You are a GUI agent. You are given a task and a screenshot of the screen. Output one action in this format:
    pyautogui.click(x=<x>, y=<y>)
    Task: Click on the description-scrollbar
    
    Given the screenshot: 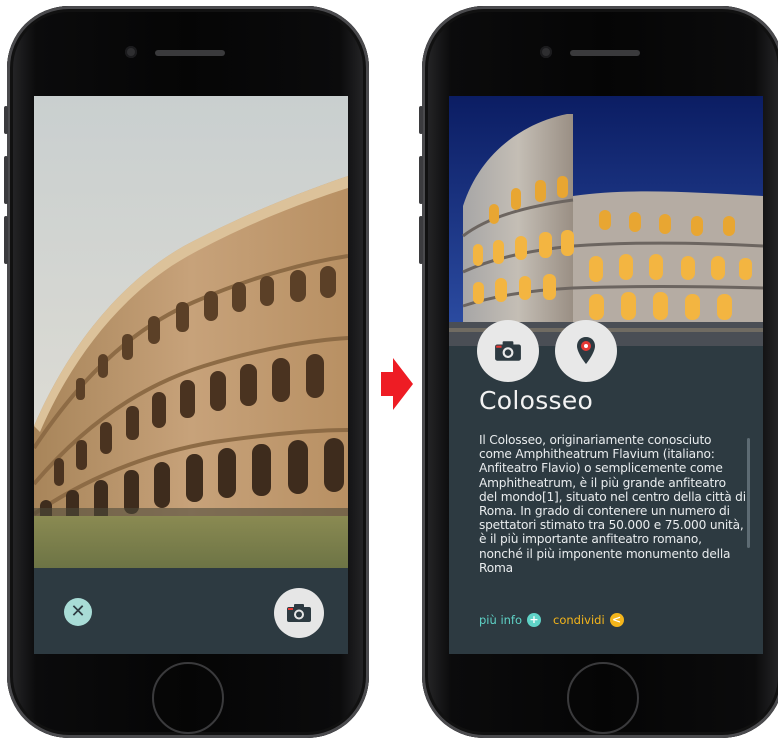 What is the action you would take?
    pyautogui.click(x=748, y=493)
    